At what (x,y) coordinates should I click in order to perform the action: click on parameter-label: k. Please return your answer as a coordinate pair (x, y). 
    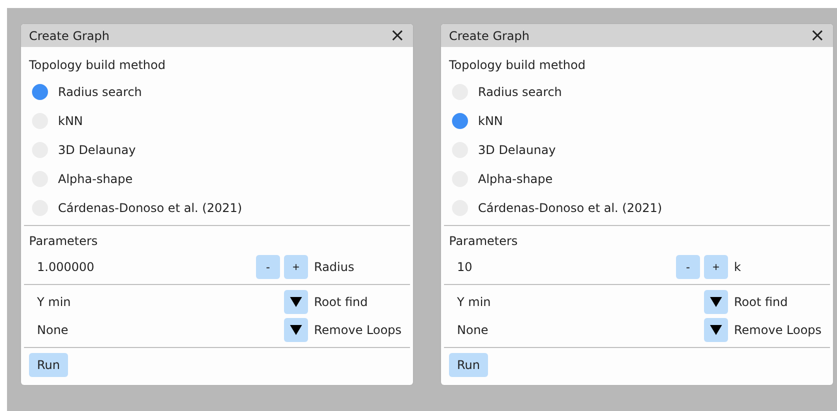
    Looking at the image, I should click on (737, 267).